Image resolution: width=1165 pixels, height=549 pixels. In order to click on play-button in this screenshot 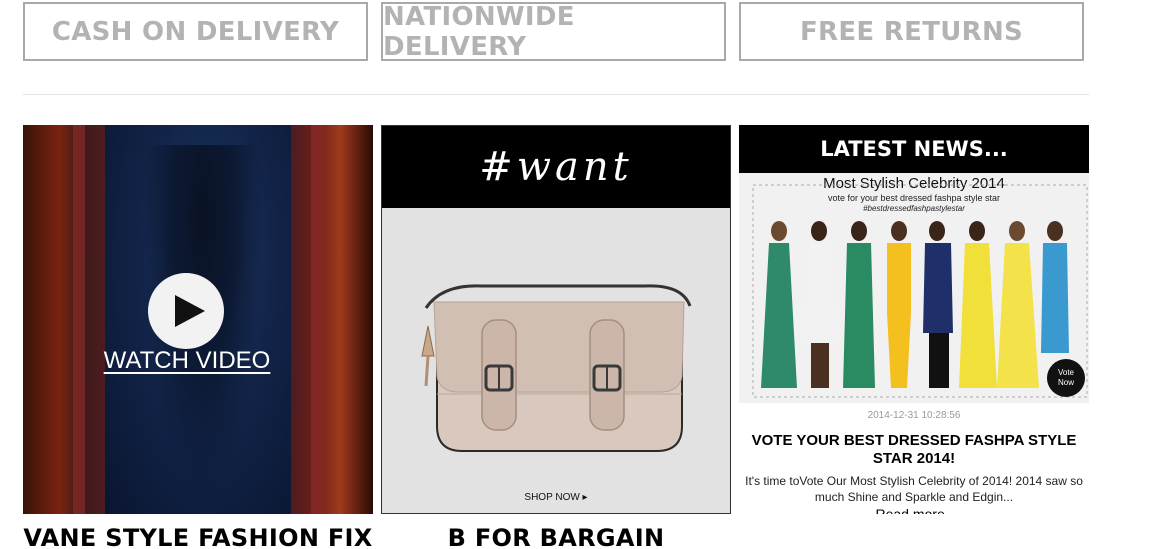, I will do `click(186, 311)`.